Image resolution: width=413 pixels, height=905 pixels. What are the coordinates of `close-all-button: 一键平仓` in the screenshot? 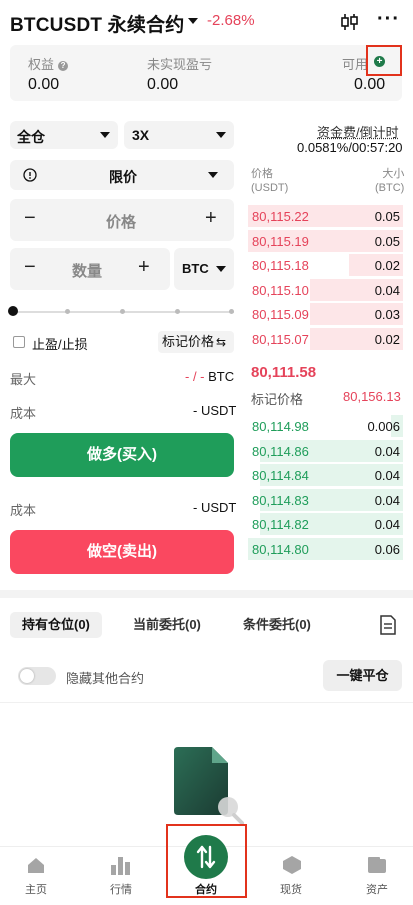 It's located at (362, 675).